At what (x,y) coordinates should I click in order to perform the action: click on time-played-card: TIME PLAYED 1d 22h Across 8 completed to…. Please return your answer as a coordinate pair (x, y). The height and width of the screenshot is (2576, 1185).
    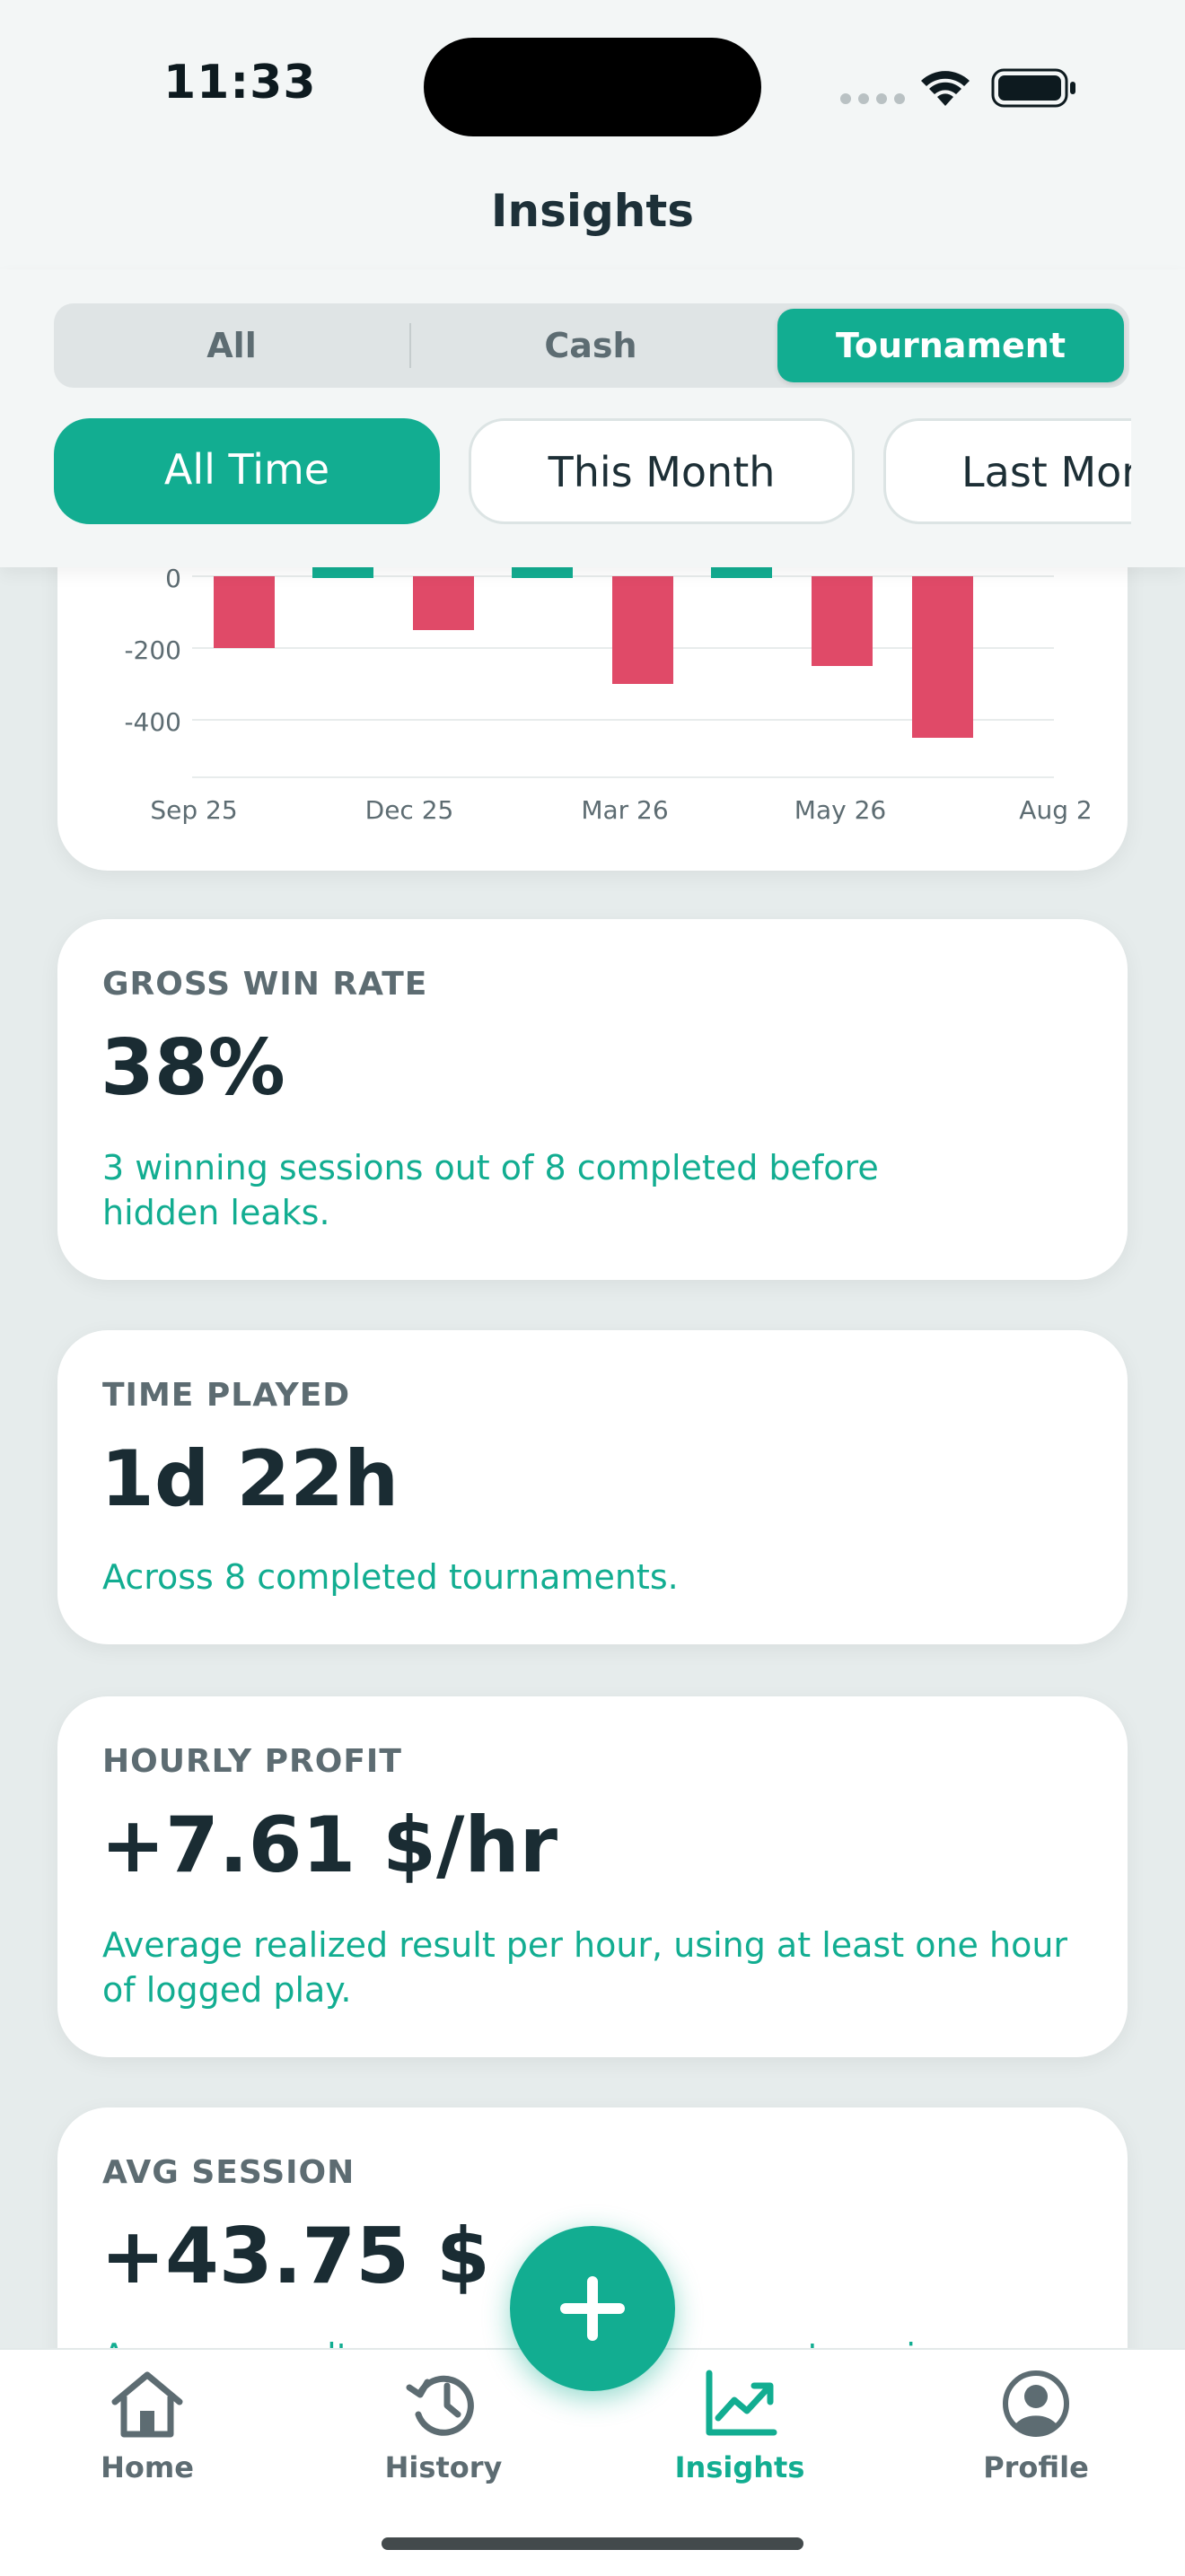
    Looking at the image, I should click on (592, 1487).